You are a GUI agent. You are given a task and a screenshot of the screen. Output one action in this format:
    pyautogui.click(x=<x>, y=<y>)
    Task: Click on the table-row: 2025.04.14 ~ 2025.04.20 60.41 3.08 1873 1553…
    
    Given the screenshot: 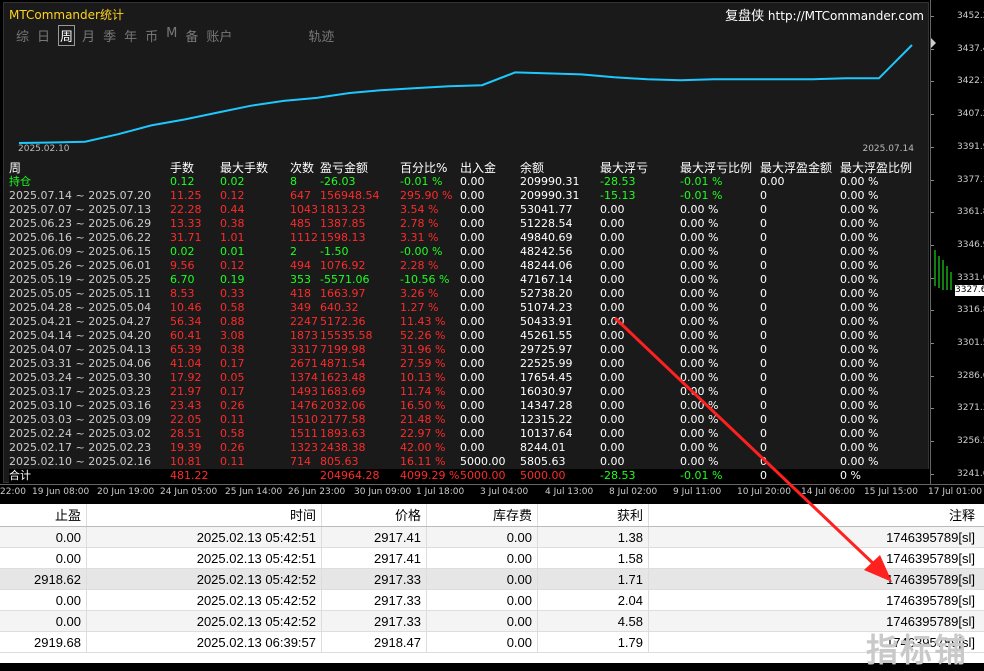 What is the action you would take?
    pyautogui.click(x=469, y=336)
    